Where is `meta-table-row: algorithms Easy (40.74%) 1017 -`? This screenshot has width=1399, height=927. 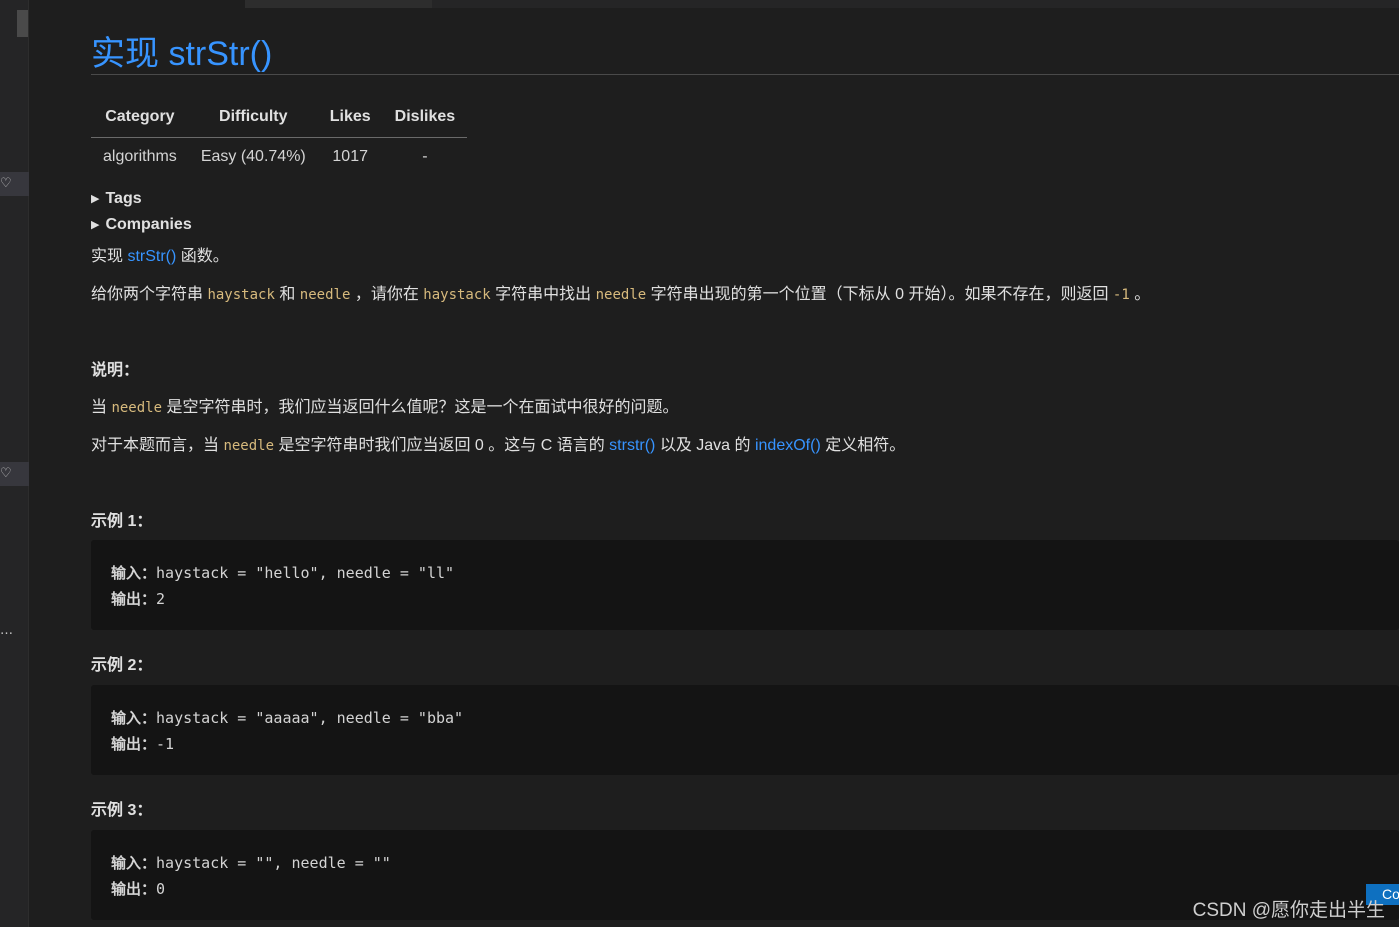
meta-table-row: algorithms Easy (40.74%) 1017 - is located at coordinates (279, 151).